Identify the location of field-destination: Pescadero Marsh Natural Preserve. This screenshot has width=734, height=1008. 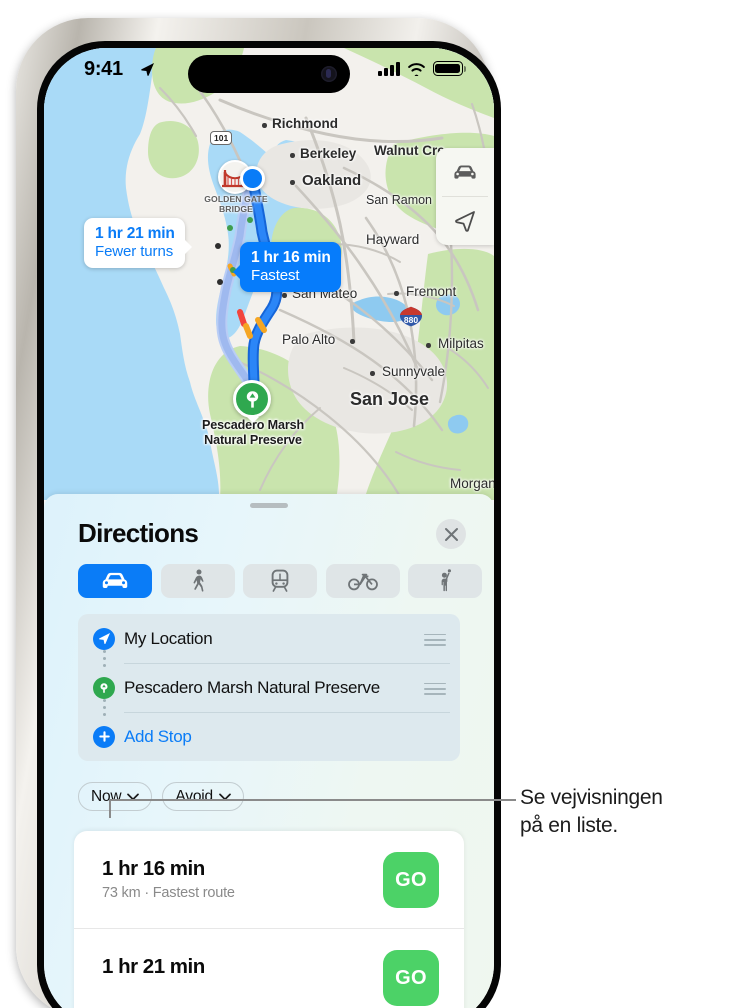
(276, 689).